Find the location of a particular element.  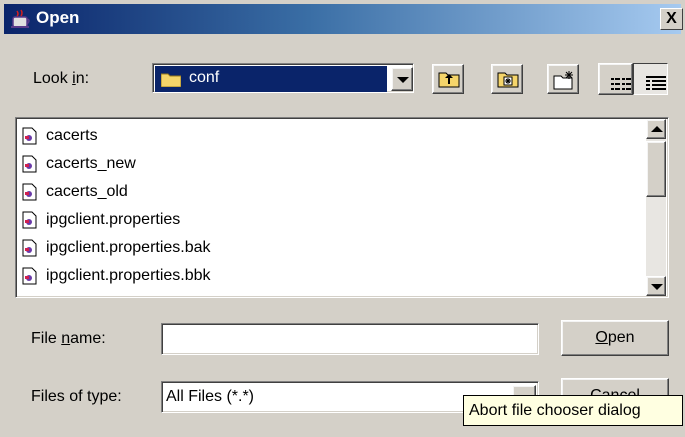

look-in-combo: conf is located at coordinates (283, 78).